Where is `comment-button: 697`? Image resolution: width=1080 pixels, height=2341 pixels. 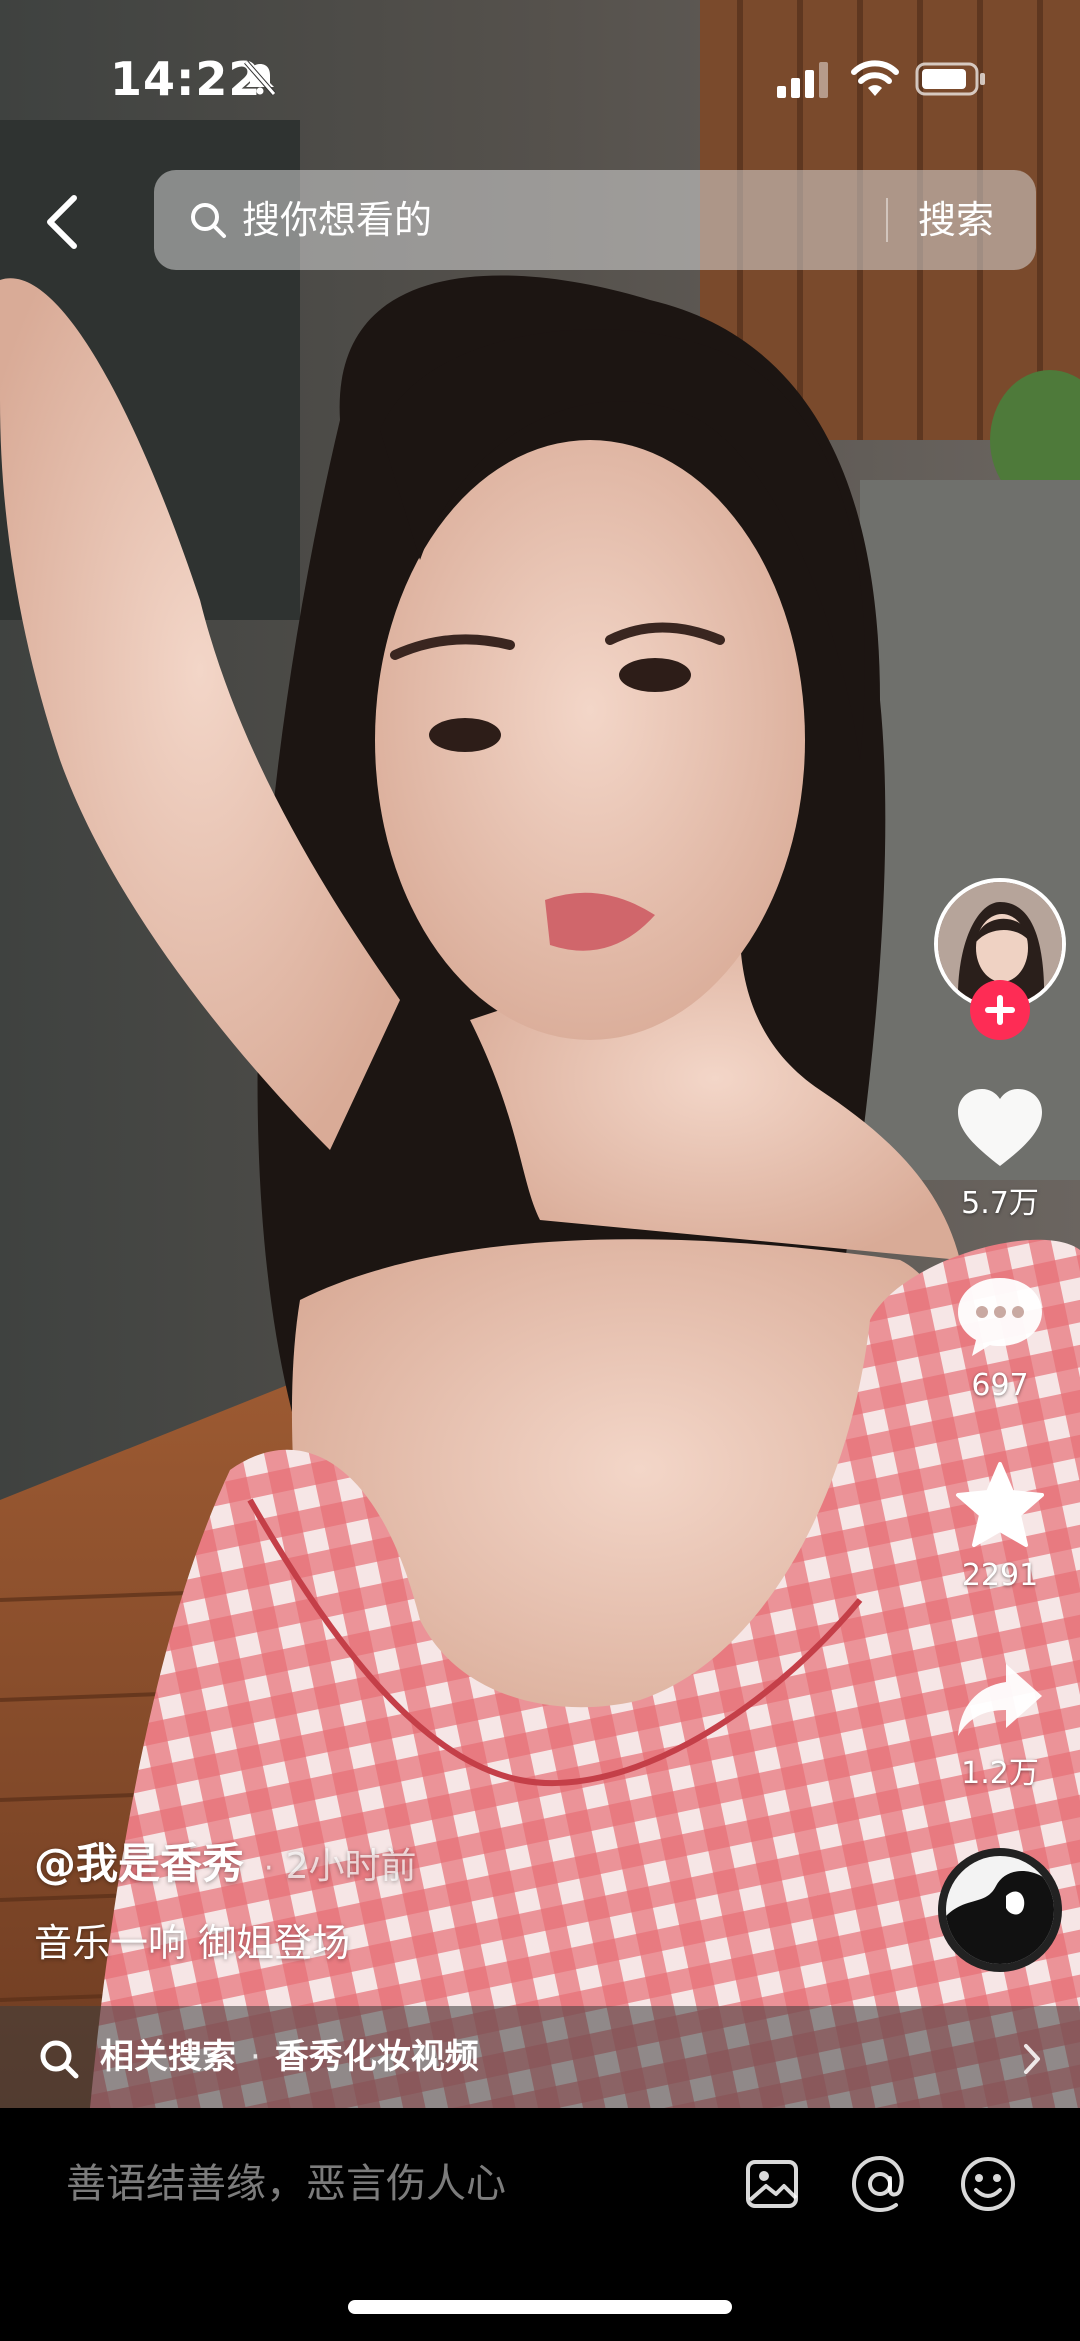 comment-button: 697 is located at coordinates (1000, 1338).